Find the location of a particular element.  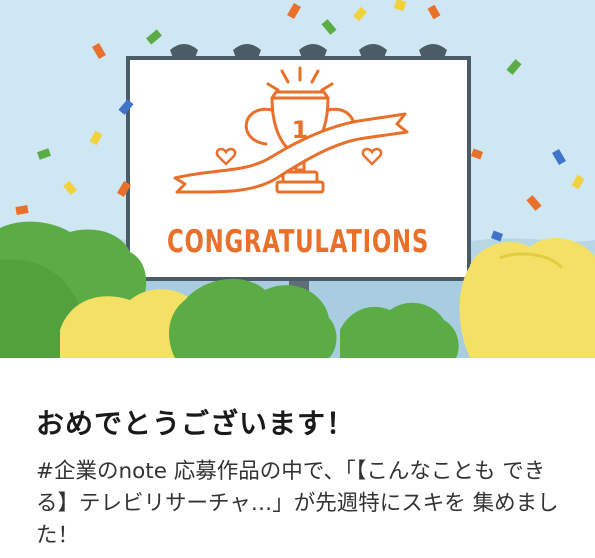

billboard-text: CONGRATULATIONS is located at coordinates (298, 242).